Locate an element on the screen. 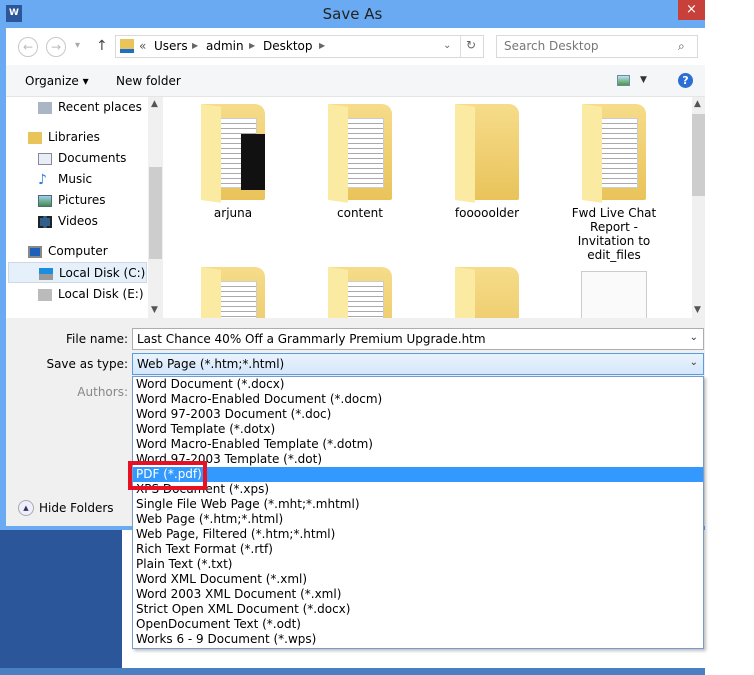 The height and width of the screenshot is (675, 754). videos-icon is located at coordinates (45, 221).